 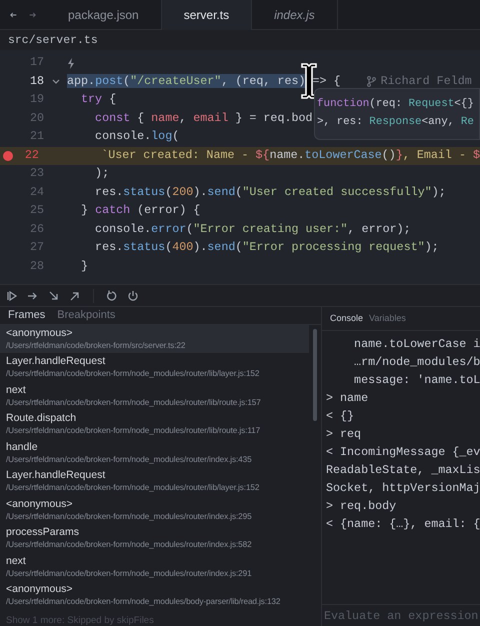 I want to click on fold-chevron-icon, so click(x=56, y=81).